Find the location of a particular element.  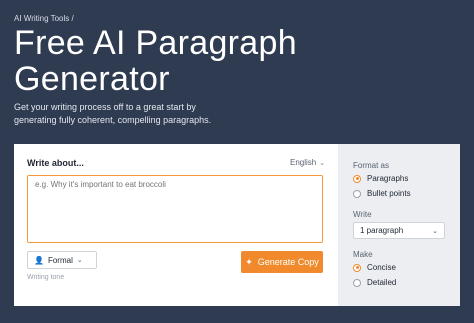

language-value: English is located at coordinates (303, 162).